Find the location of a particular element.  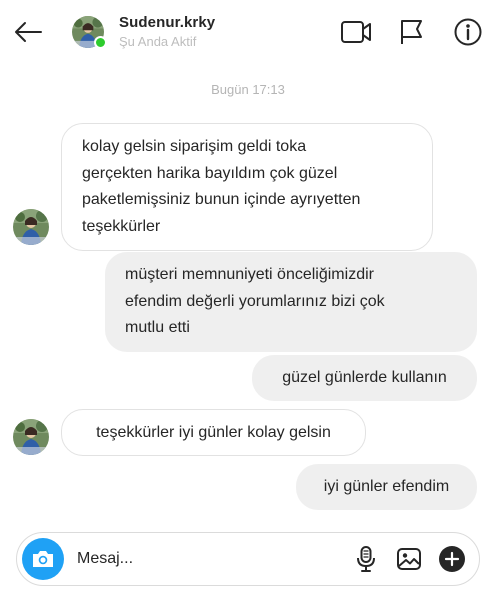

video-camera-icon is located at coordinates (356, 32).